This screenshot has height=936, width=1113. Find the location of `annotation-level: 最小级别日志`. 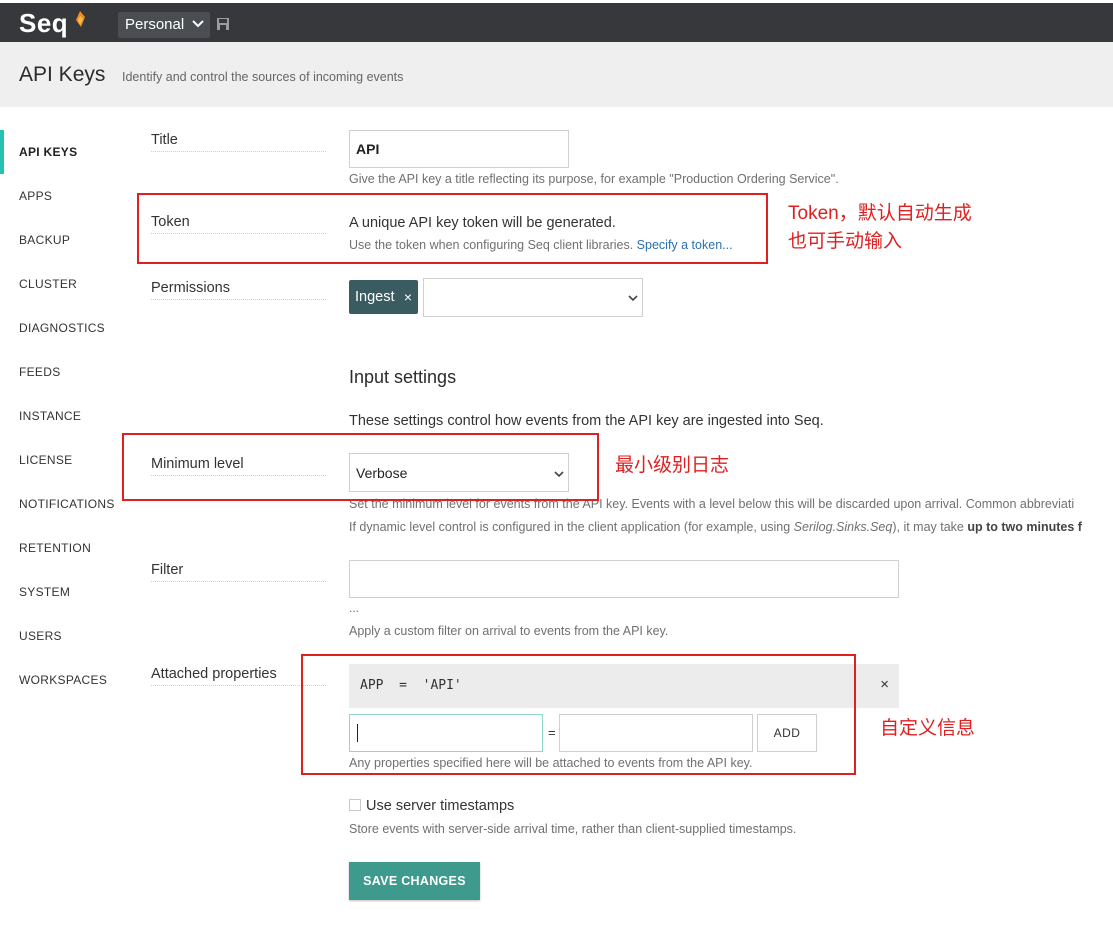

annotation-level: 最小级别日志 is located at coordinates (672, 465).